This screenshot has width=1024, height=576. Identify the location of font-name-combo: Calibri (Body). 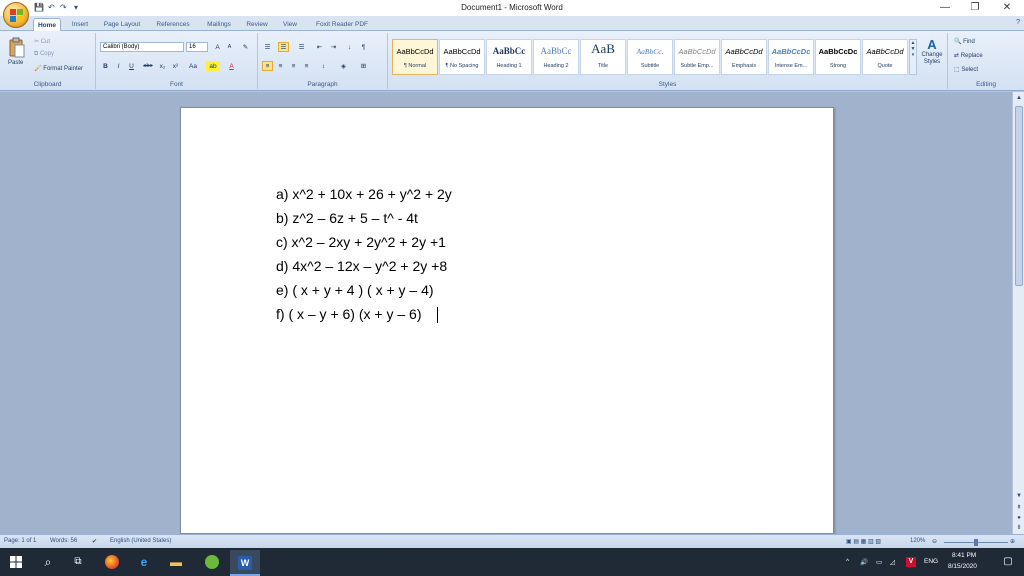
(142, 47).